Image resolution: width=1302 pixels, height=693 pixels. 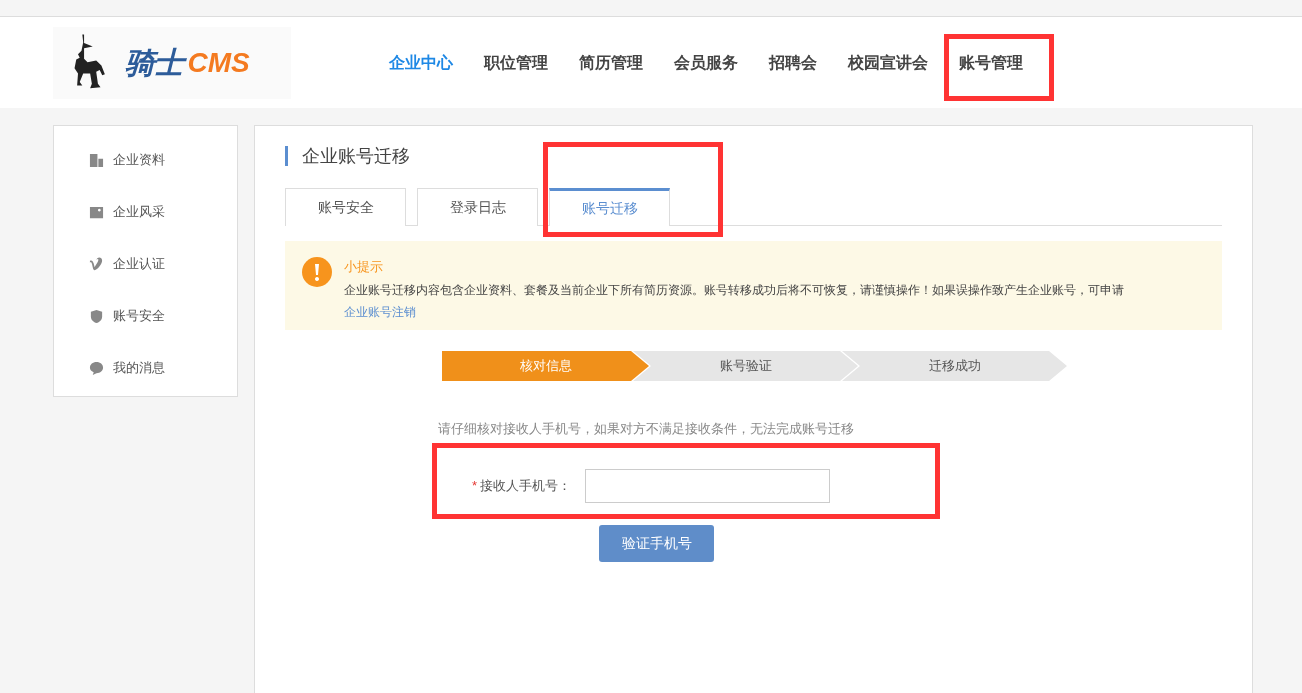 What do you see at coordinates (545, 366) in the screenshot?
I see `step: 核对信息` at bounding box center [545, 366].